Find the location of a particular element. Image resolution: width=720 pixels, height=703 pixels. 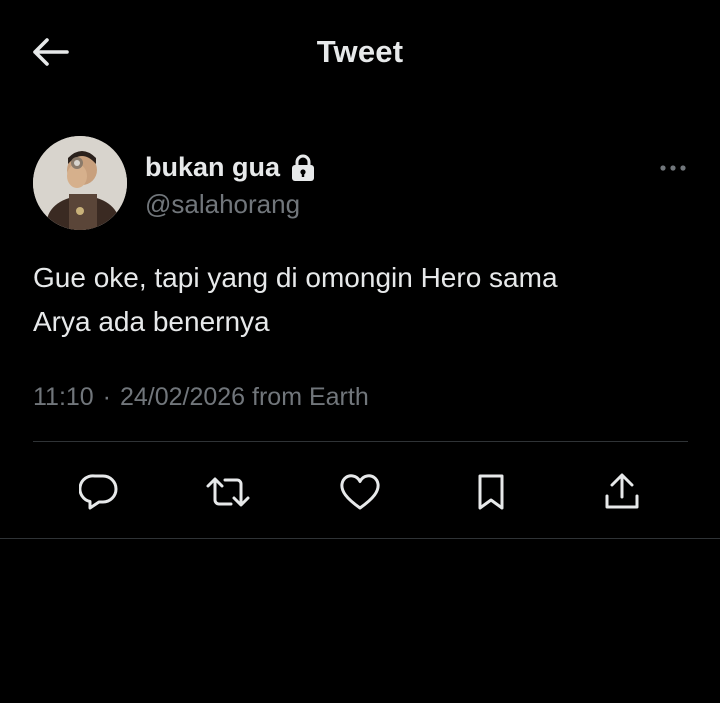

more-icon is located at coordinates (673, 168).